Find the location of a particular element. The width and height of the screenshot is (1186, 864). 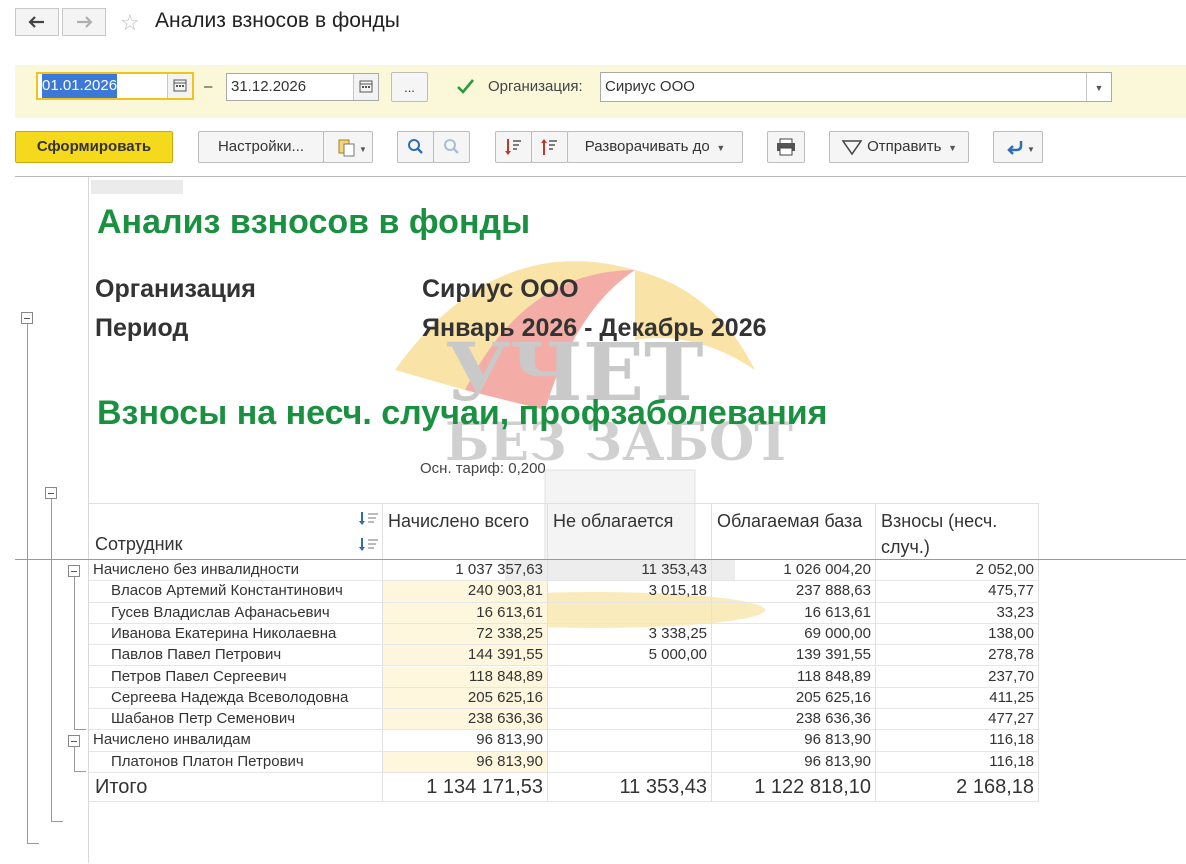

forward-button is located at coordinates (84, 22).